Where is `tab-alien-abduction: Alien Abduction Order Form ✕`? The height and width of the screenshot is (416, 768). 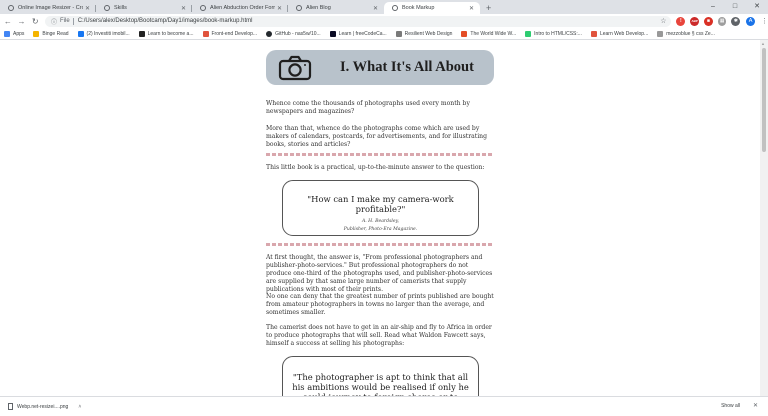 tab-alien-abduction: Alien Abduction Order Form ✕ is located at coordinates (240, 8).